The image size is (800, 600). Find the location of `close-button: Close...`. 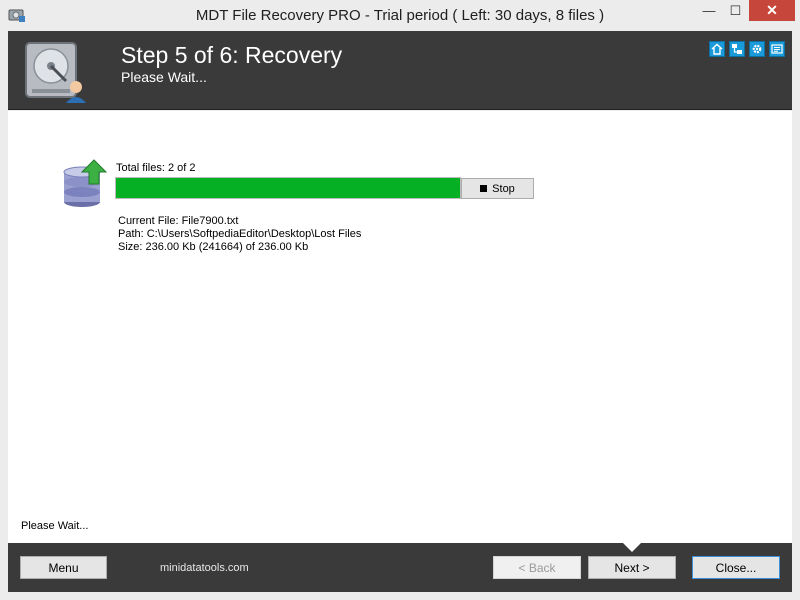

close-button: Close... is located at coordinates (736, 567).